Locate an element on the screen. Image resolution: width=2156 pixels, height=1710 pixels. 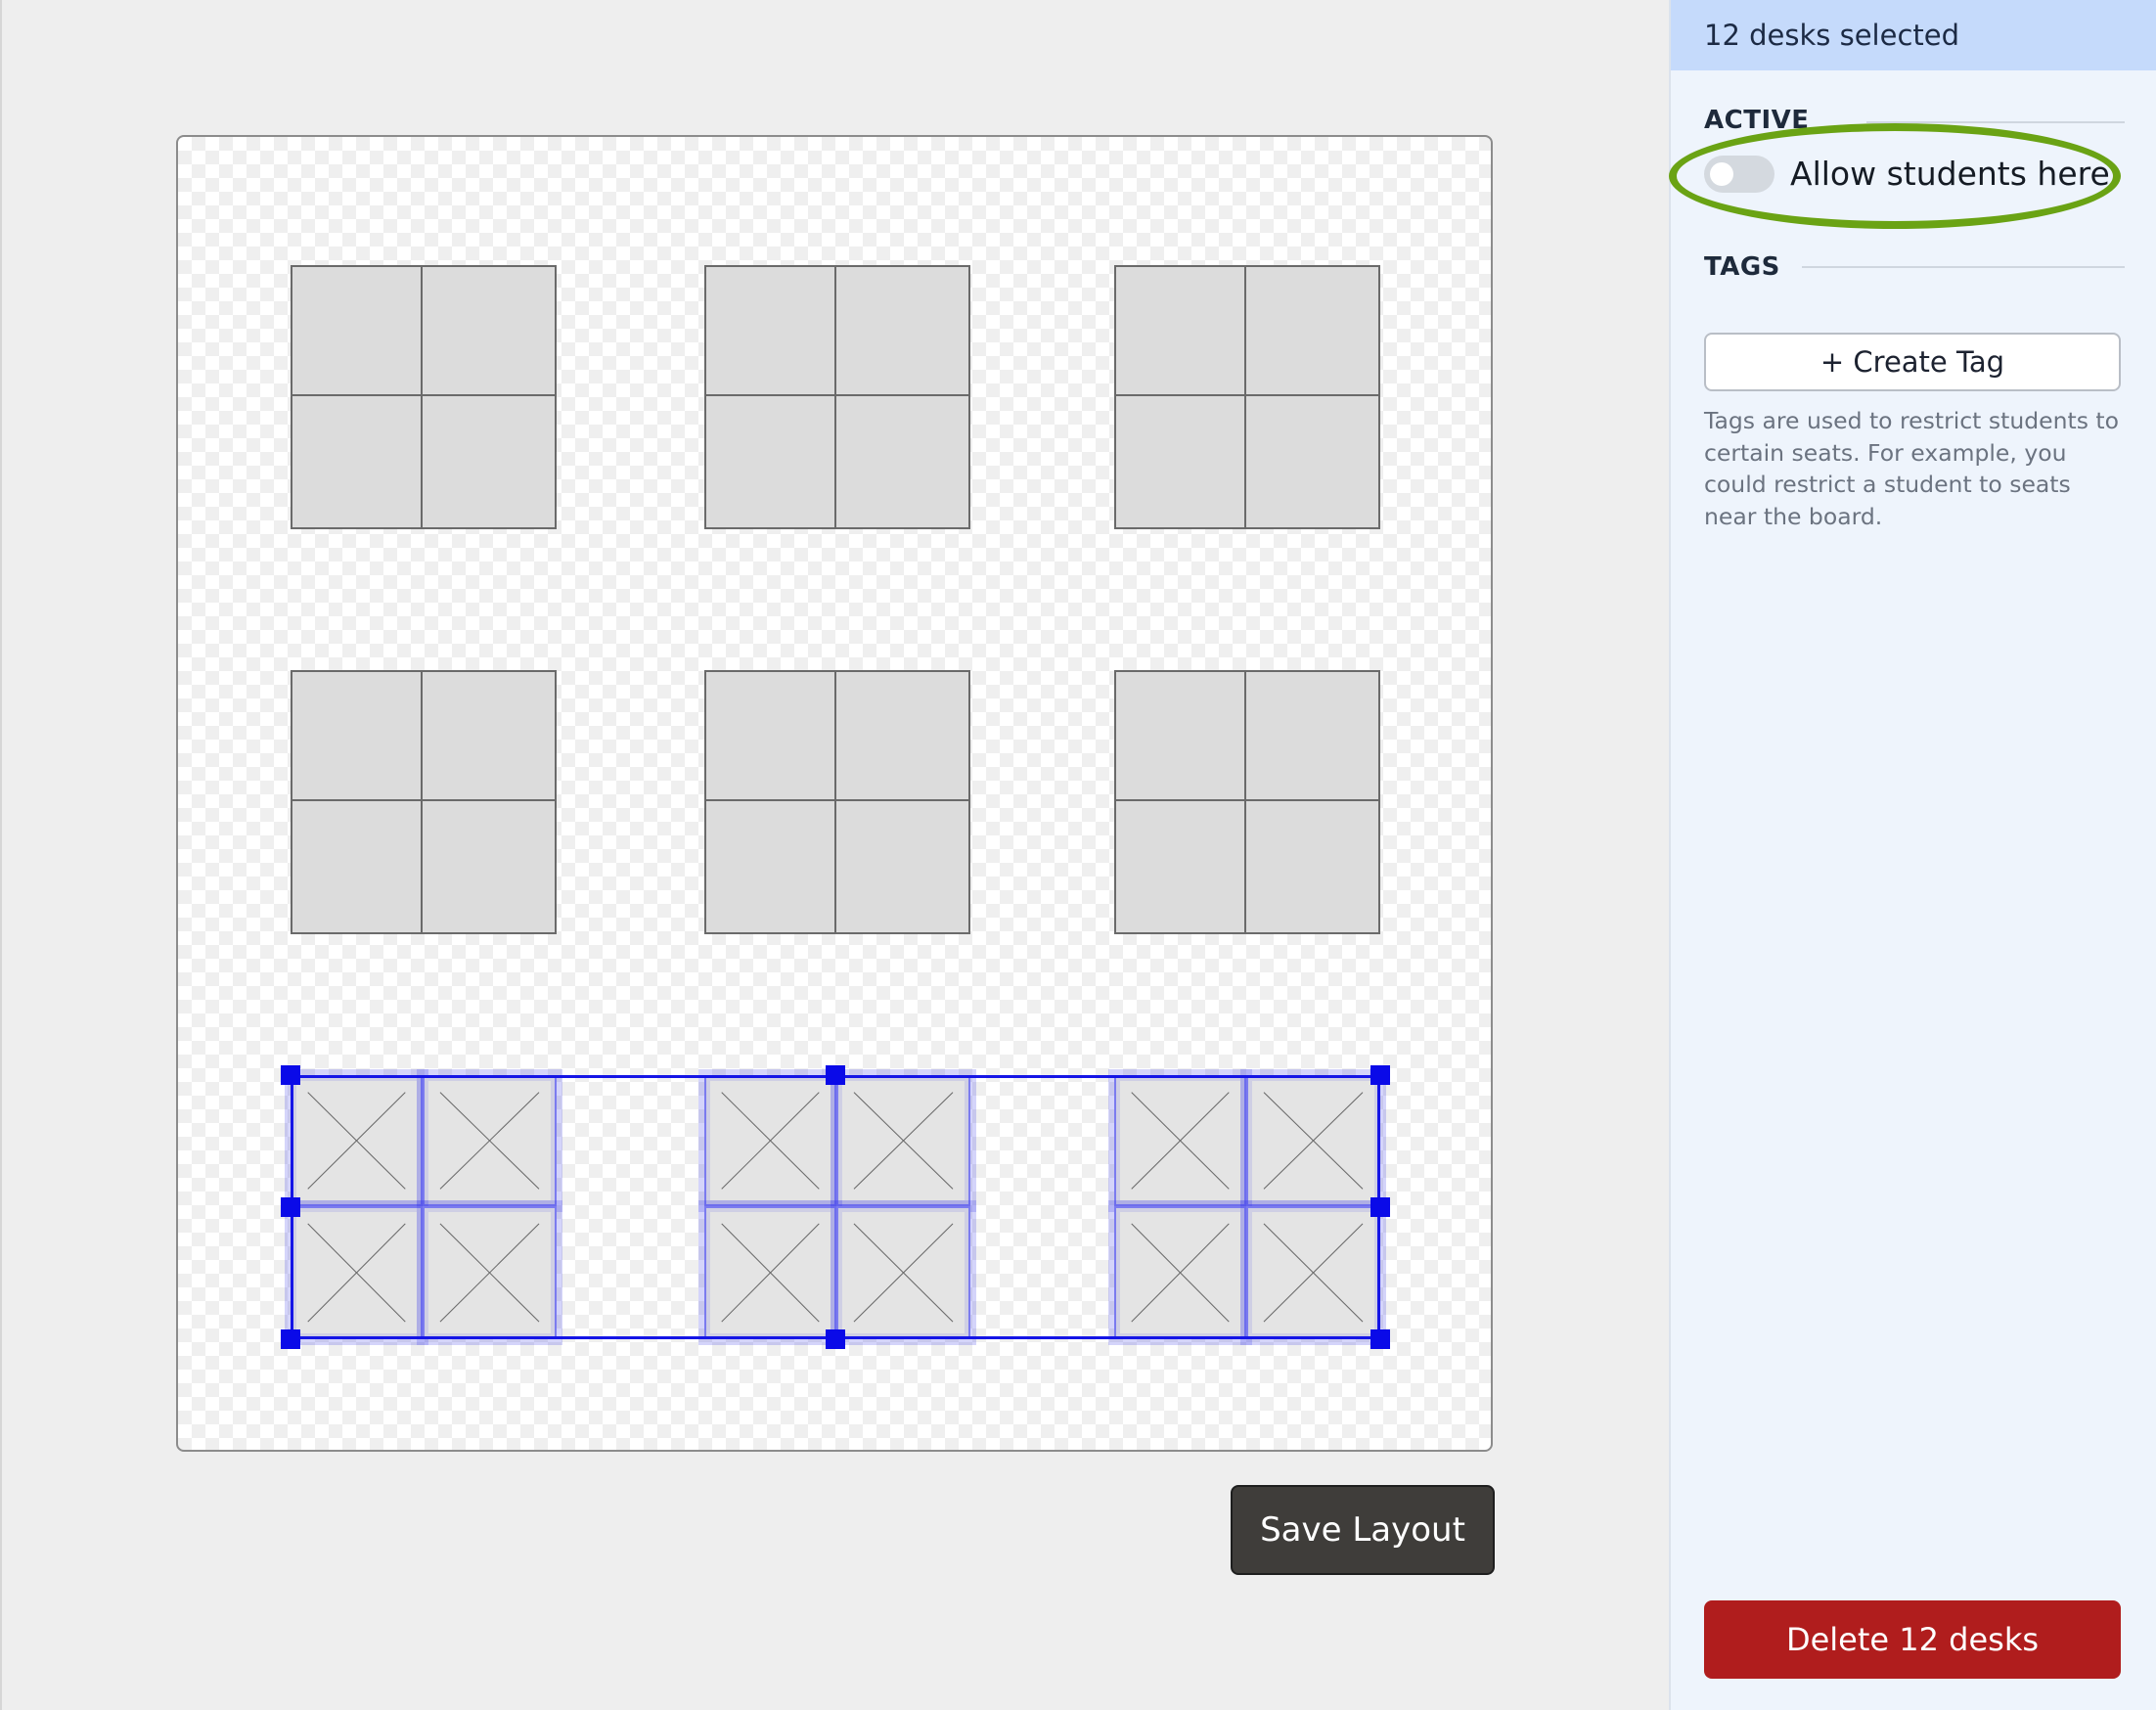
resize-handle-top-right is located at coordinates (1380, 1075).